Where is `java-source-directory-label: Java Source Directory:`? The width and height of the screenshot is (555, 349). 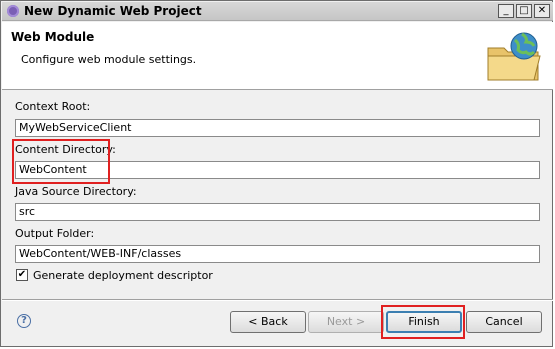 java-source-directory-label: Java Source Directory: is located at coordinates (76, 191).